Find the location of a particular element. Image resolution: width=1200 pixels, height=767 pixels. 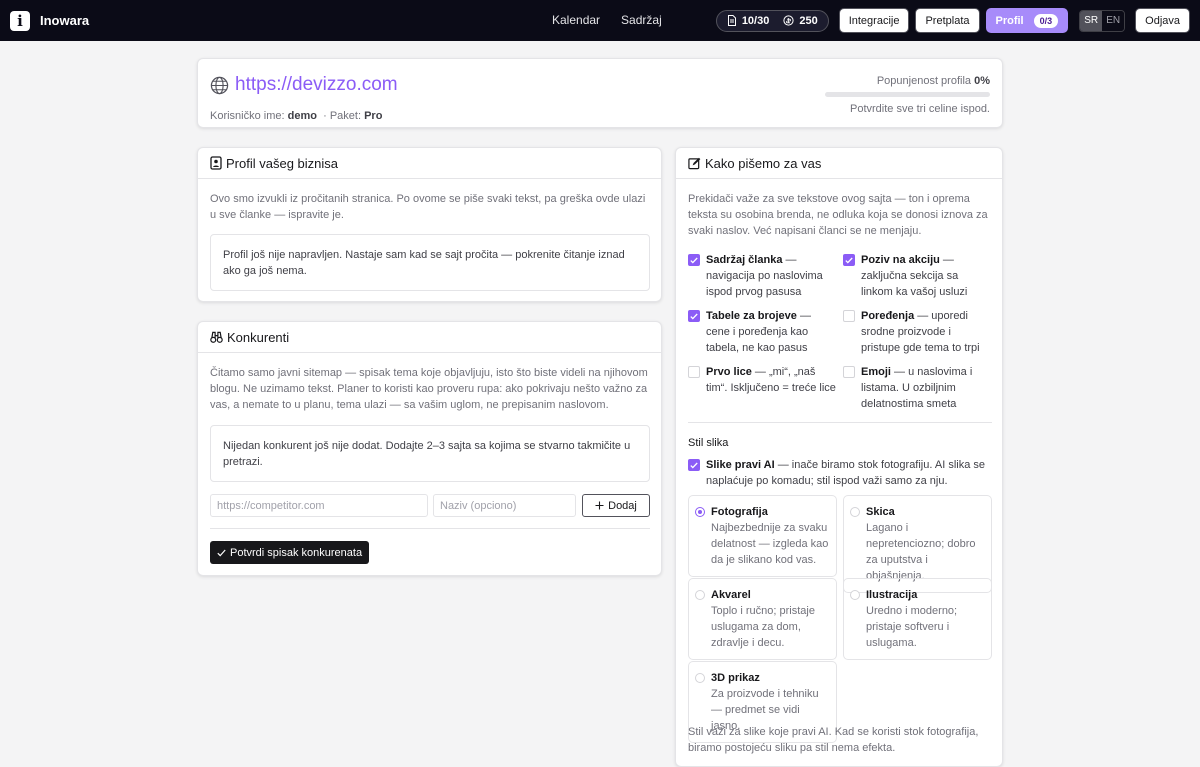

site-url: https://devizzo.com is located at coordinates (304, 85).